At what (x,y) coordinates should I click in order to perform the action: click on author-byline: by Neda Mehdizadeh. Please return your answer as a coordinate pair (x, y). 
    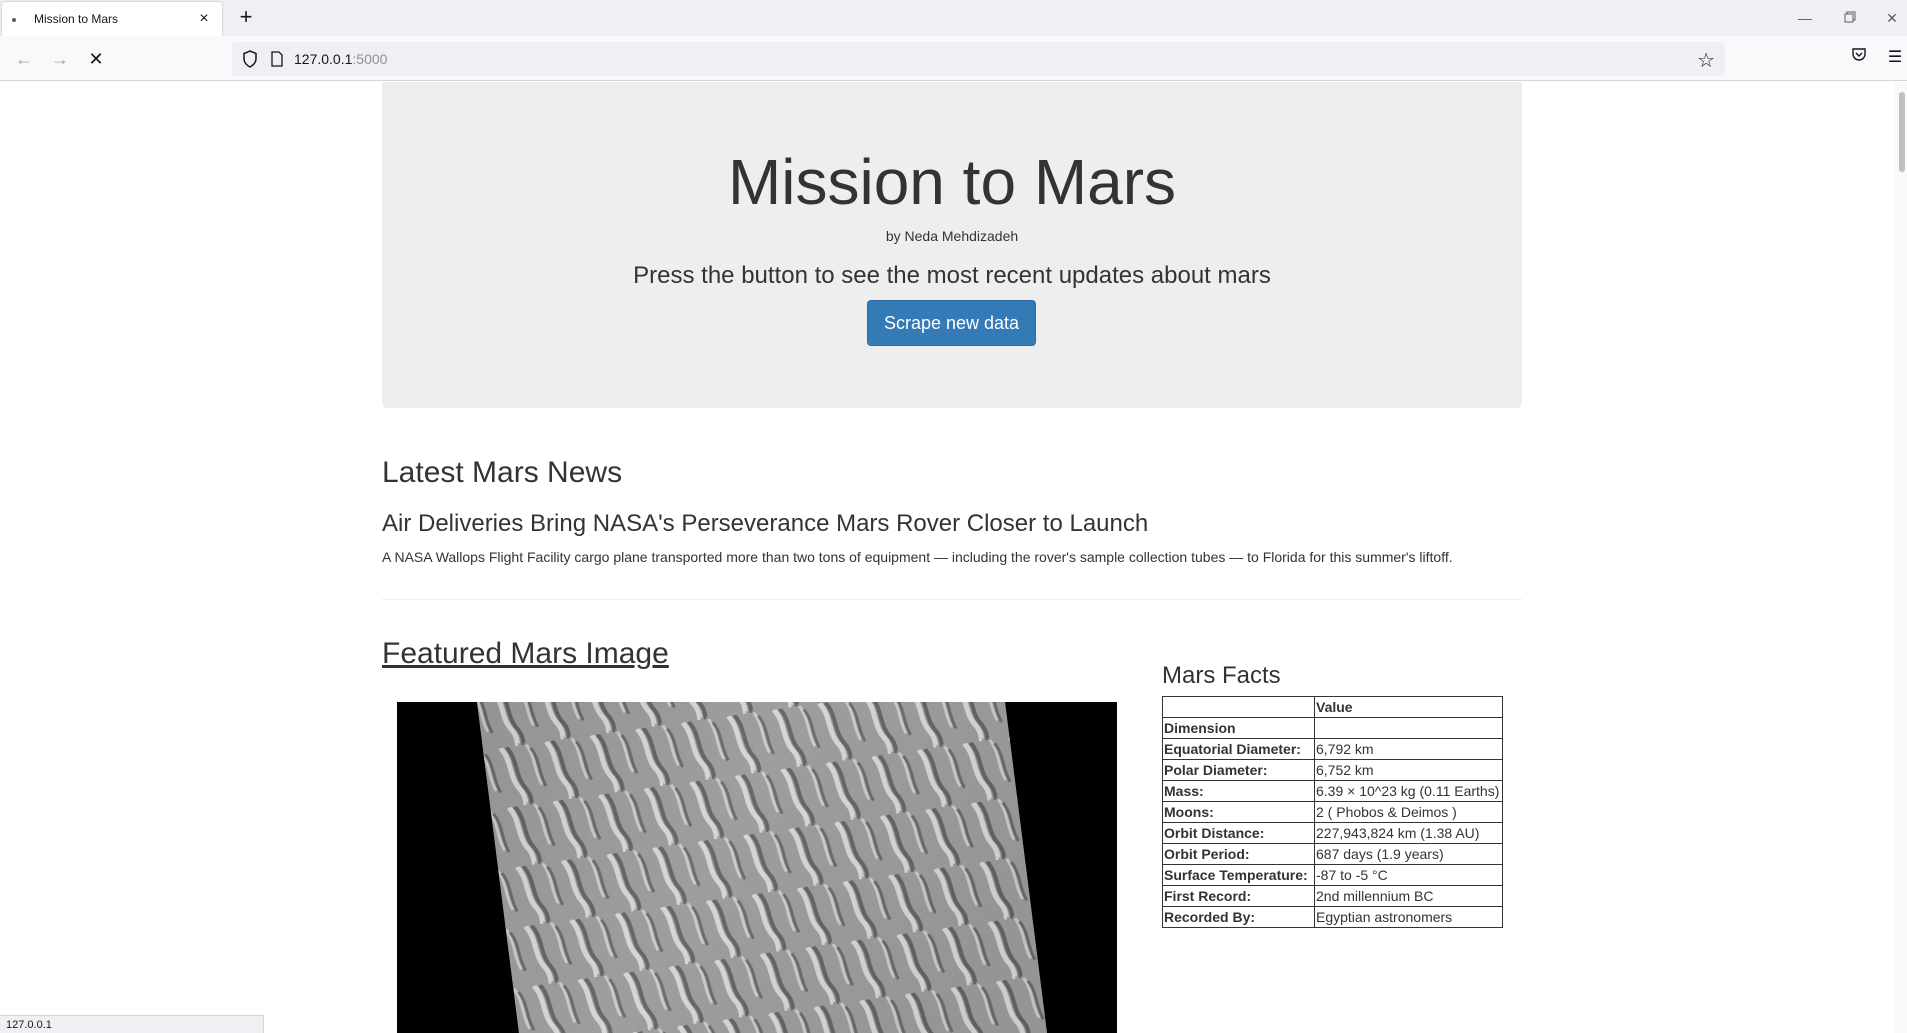
    Looking at the image, I should click on (952, 236).